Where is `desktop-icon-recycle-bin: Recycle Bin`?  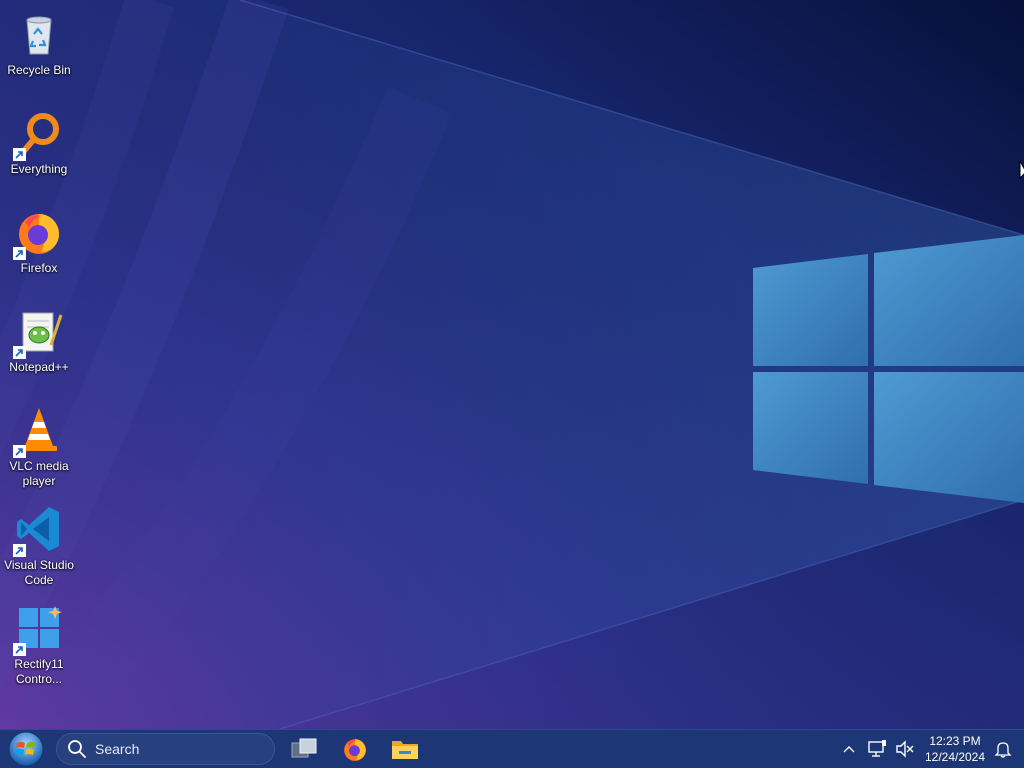
desktop-icon-recycle-bin: Recycle Bin is located at coordinates (39, 50).